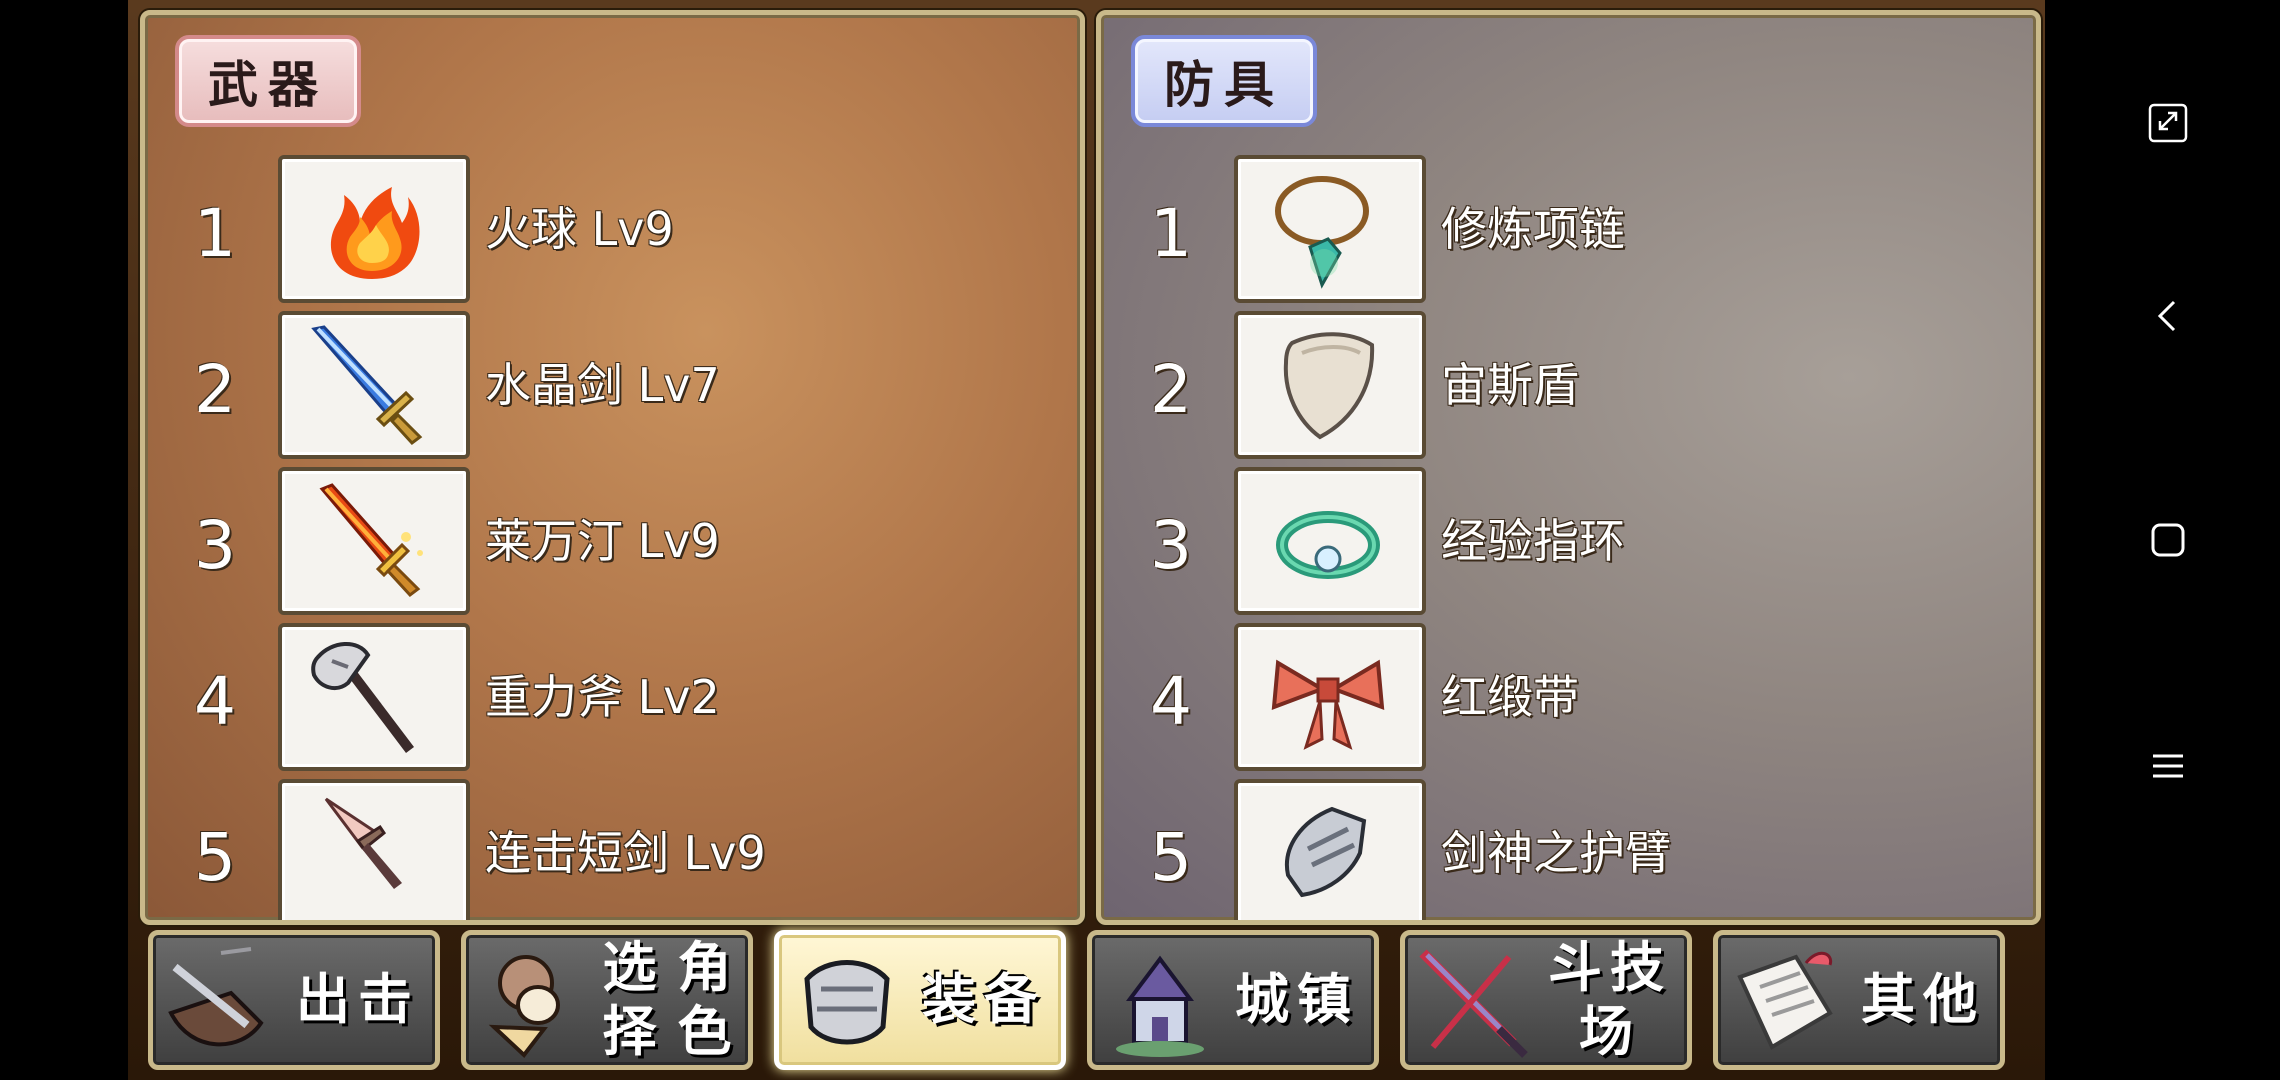  Describe the element at coordinates (1224, 81) in the screenshot. I see `armor-tag: 防具` at that location.